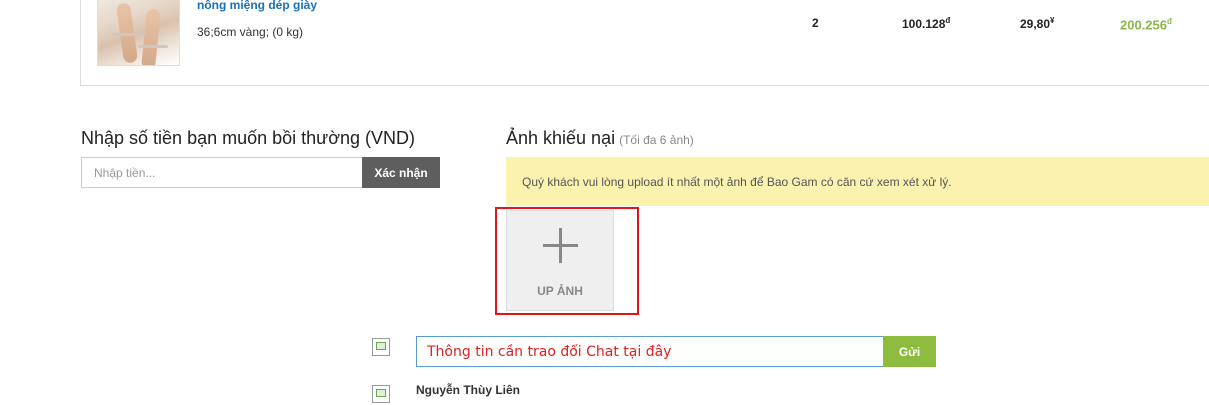 The height and width of the screenshot is (405, 1209). I want to click on product-variant: 36;6cm vàng; (0 kg), so click(250, 32).